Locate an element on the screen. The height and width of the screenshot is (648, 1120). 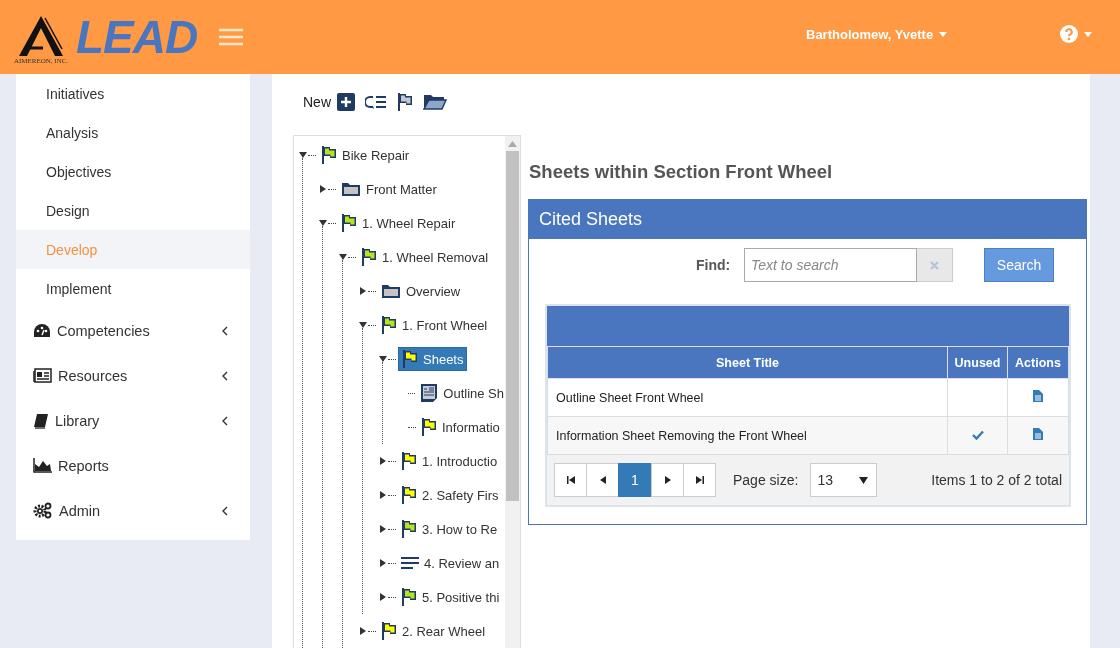
next-page-button is located at coordinates (667, 480).